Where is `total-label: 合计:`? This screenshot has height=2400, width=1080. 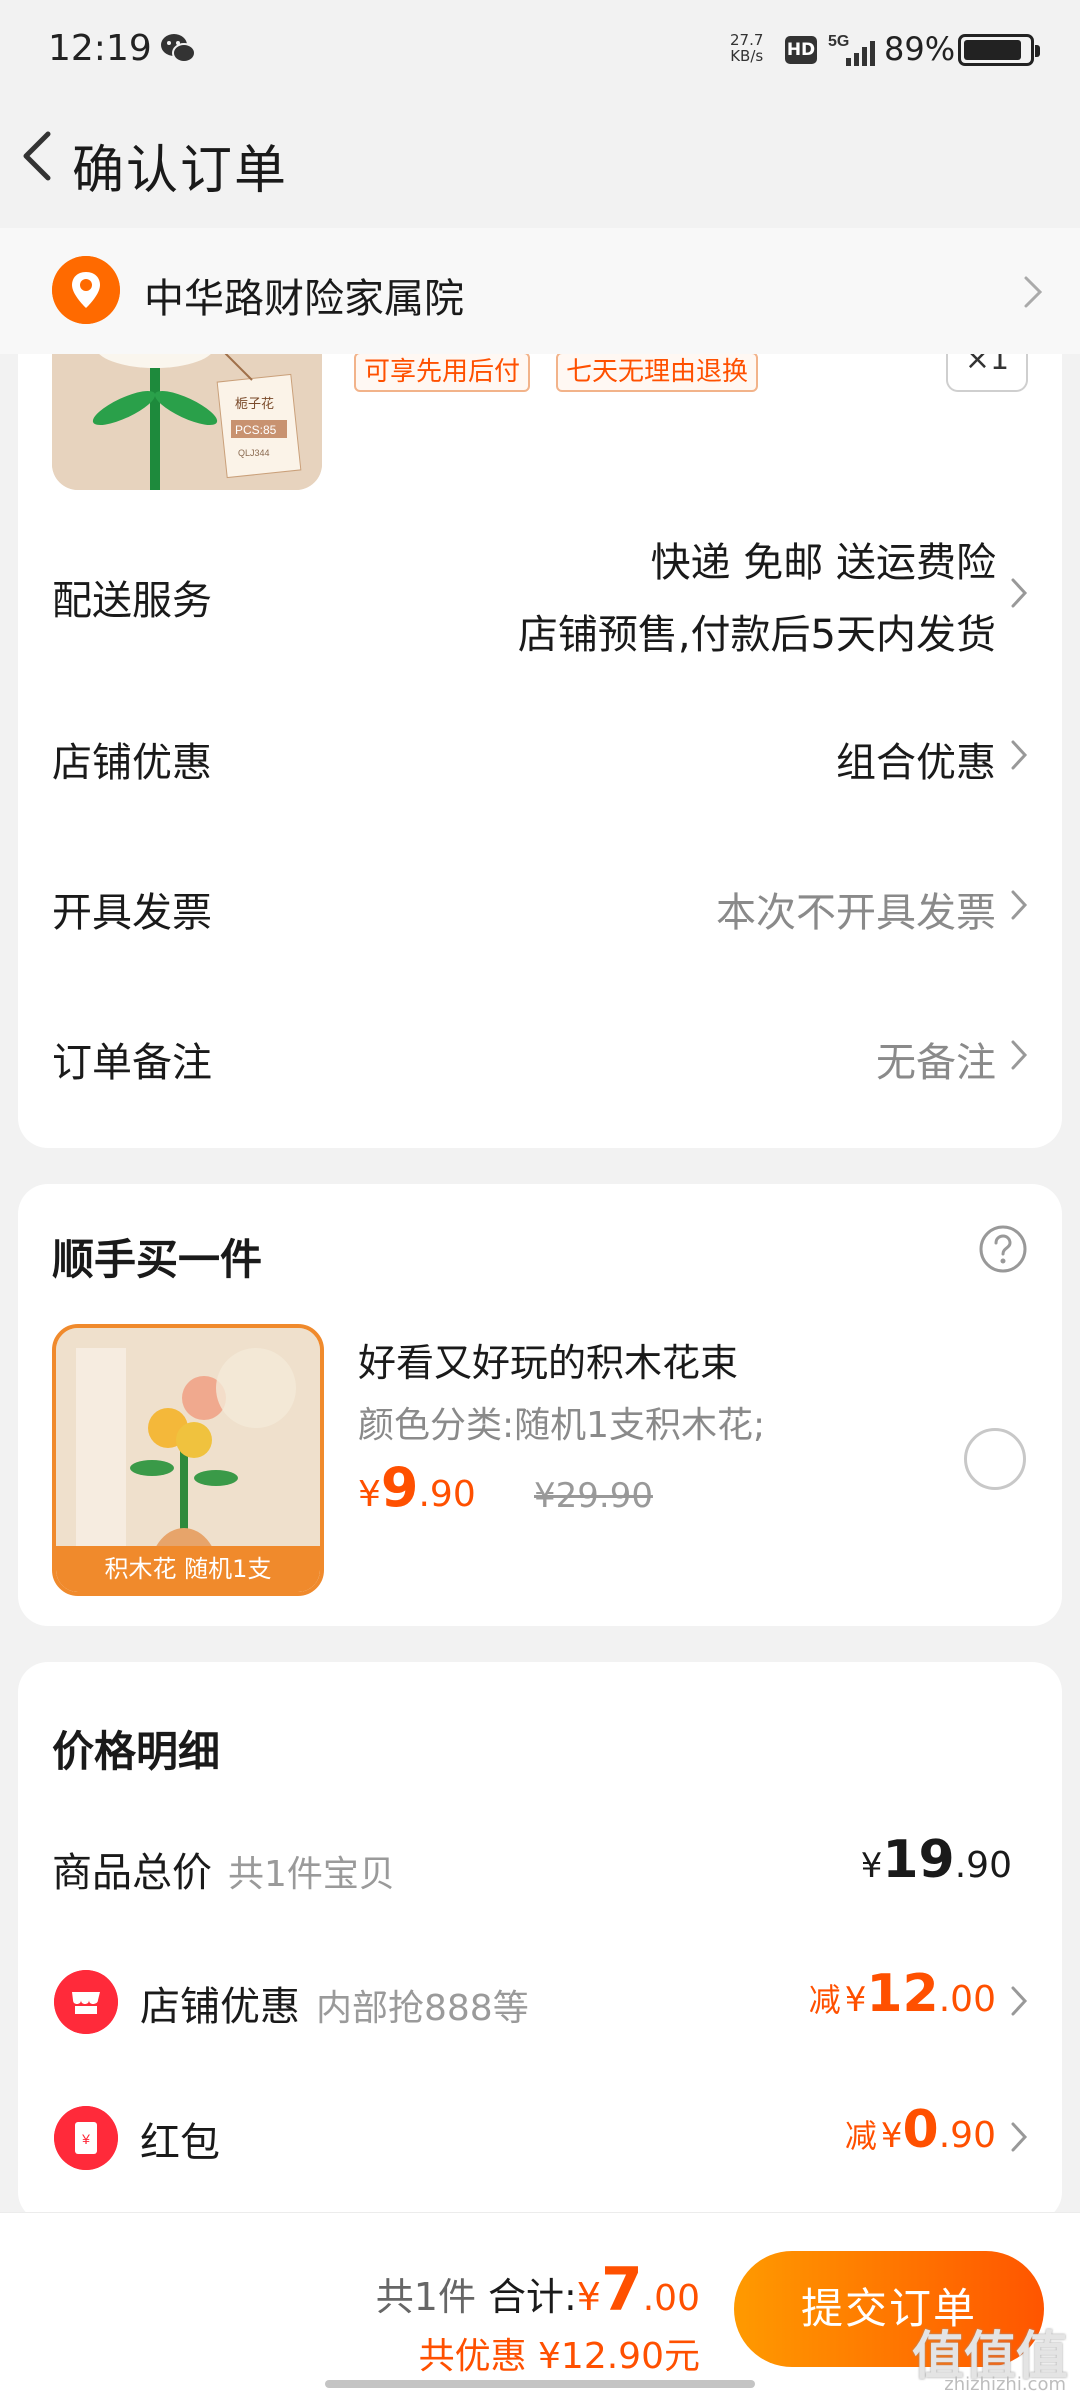 total-label: 合计: is located at coordinates (532, 2297).